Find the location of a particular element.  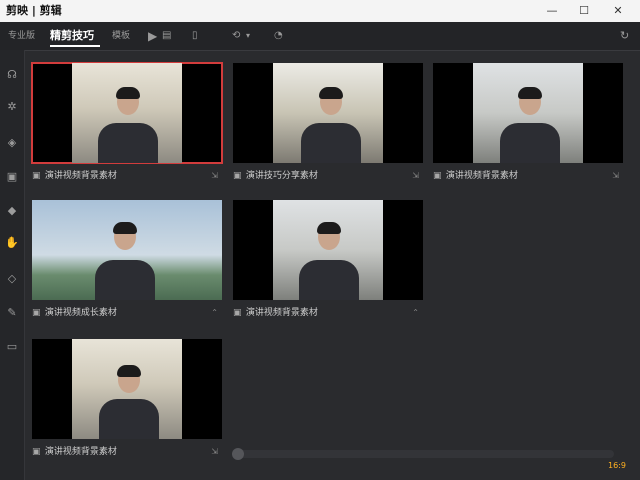

clip-title: 演讲技巧分享素材 is located at coordinates (281, 176).